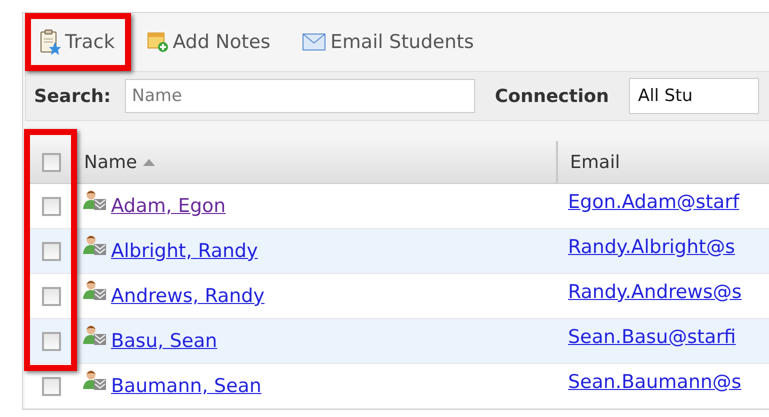 The height and width of the screenshot is (417, 769). I want to click on student-name-link: Baumann, Sean, so click(186, 386).